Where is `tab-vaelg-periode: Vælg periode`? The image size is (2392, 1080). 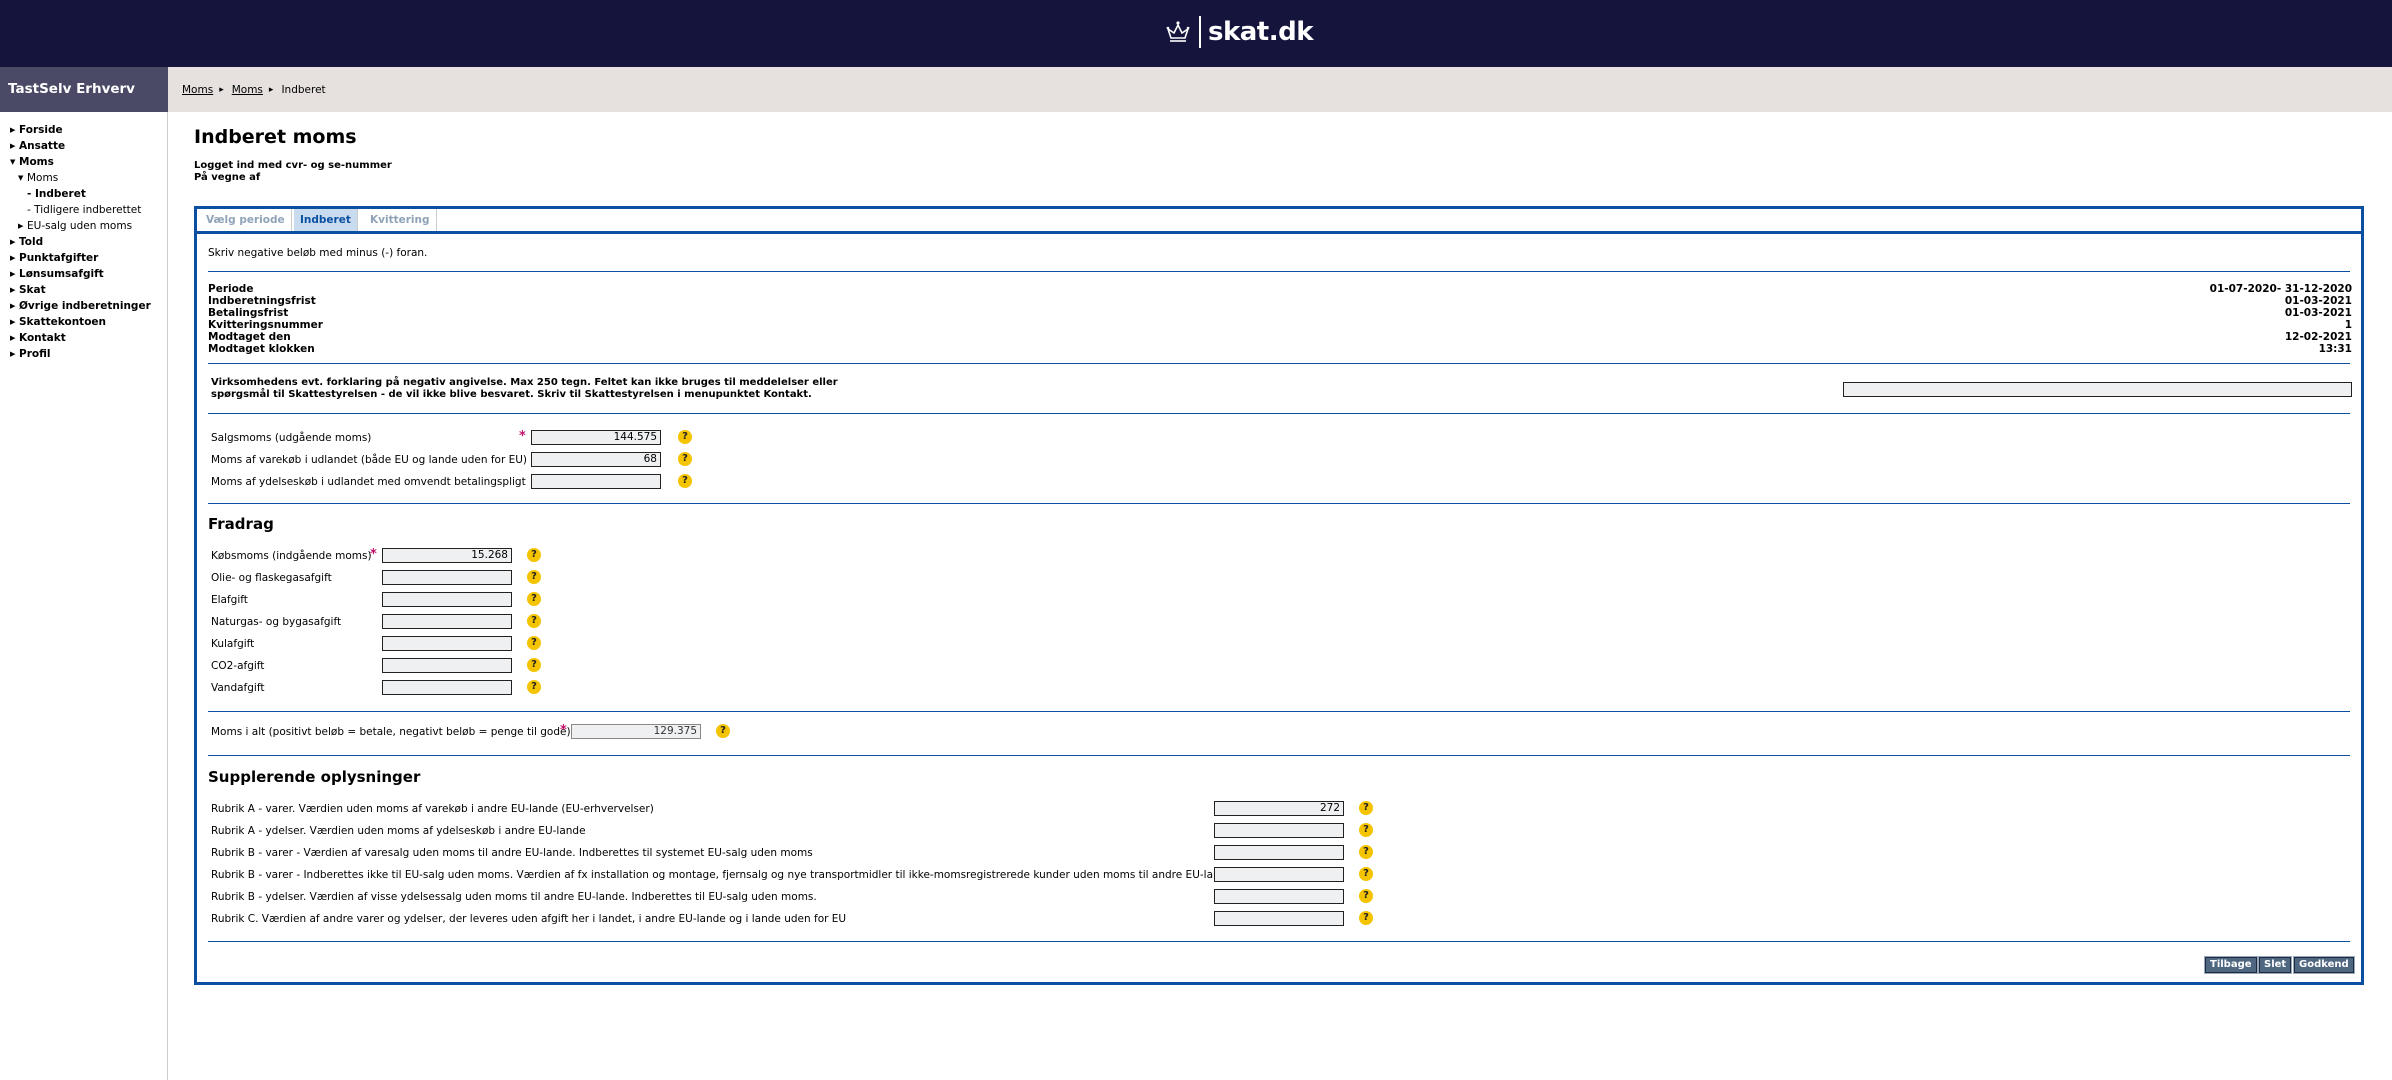
tab-vaelg-periode: Vælg periode is located at coordinates (246, 220).